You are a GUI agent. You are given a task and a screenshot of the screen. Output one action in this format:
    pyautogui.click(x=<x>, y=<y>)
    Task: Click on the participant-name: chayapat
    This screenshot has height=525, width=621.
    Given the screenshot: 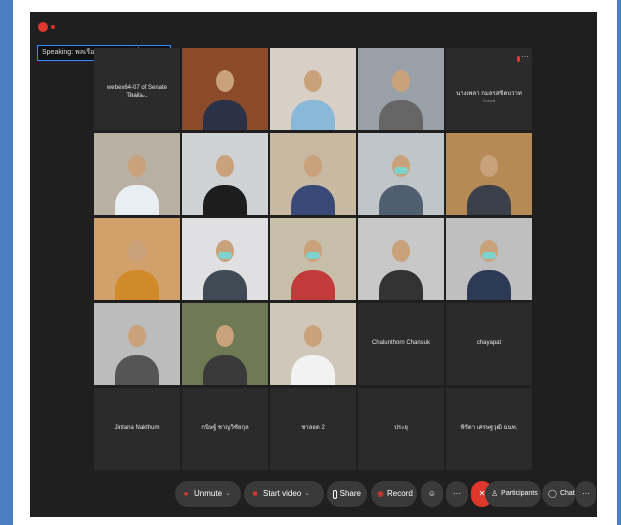 What is the action you would take?
    pyautogui.click(x=489, y=343)
    